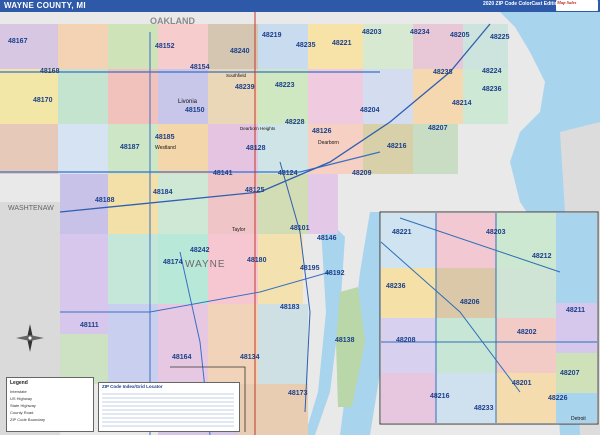  Describe the element at coordinates (21, 398) in the screenshot. I see `legend-item: US Highway` at that location.